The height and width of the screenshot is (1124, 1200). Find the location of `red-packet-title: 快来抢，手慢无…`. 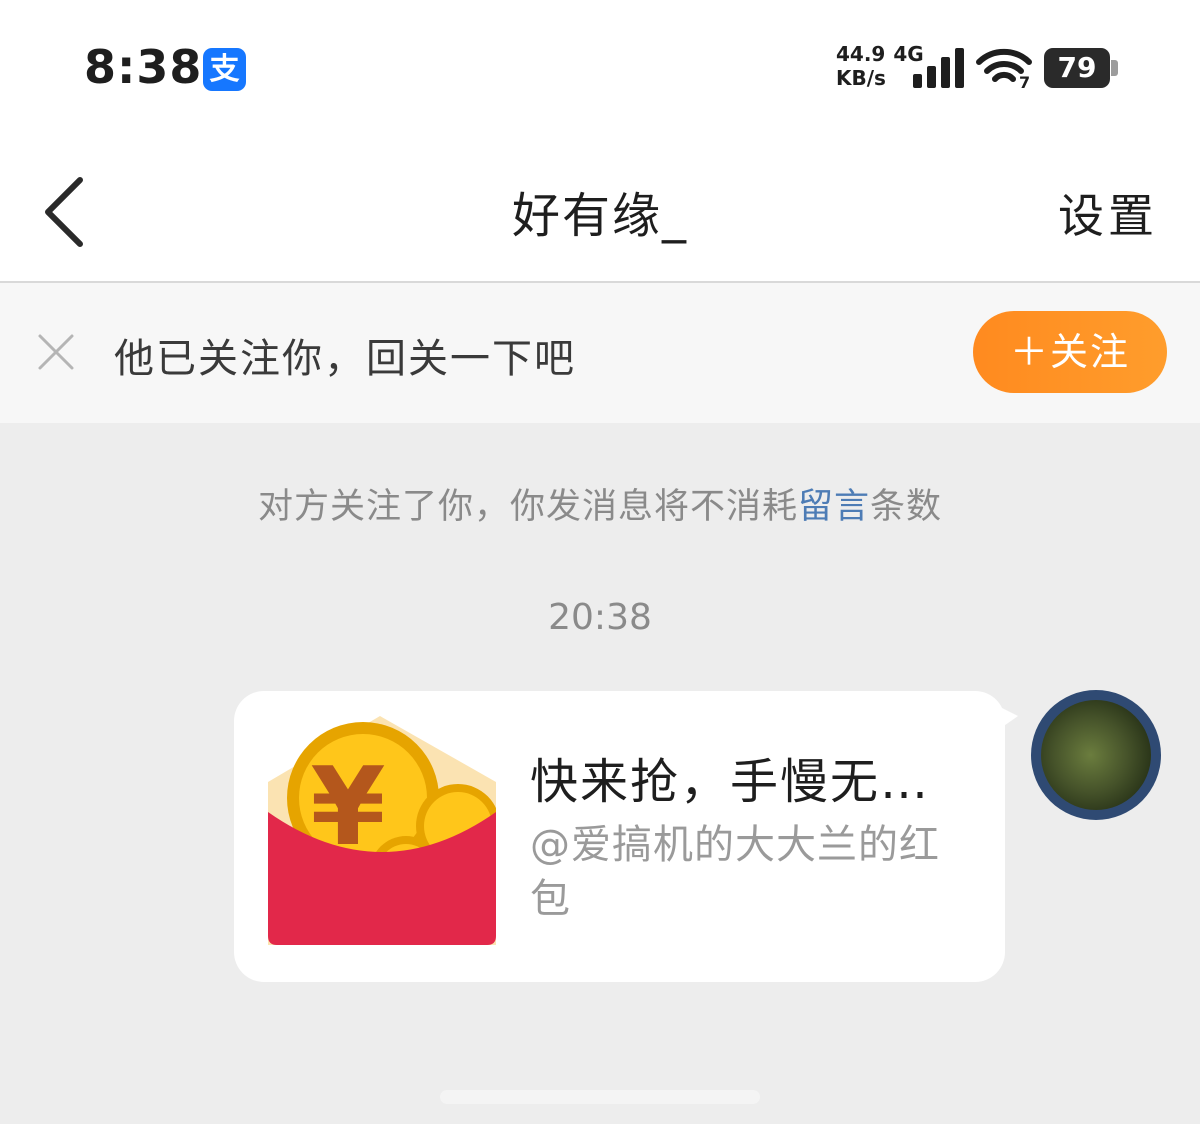

red-packet-title: 快来抢，手慢无… is located at coordinates (730, 782).